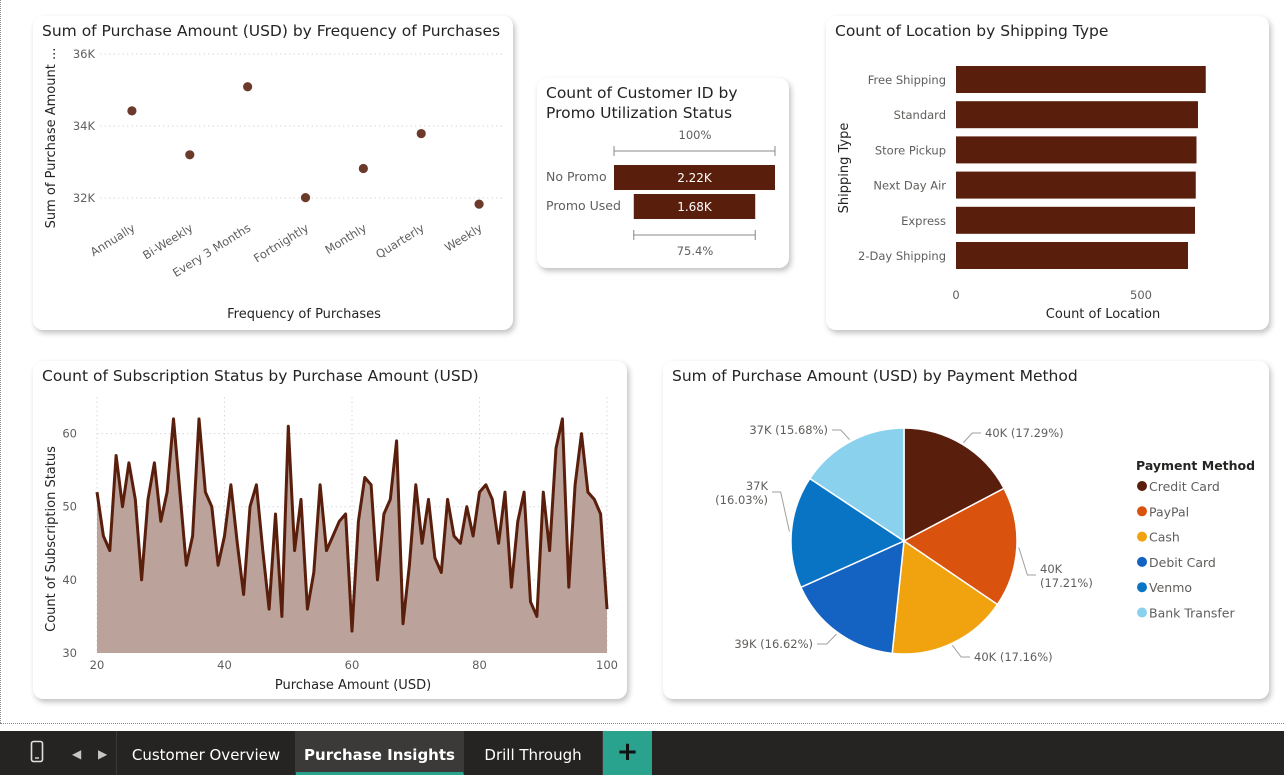 The height and width of the screenshot is (779, 1284). What do you see at coordinates (923, 221) in the screenshot?
I see `shipping-category-label: Express` at bounding box center [923, 221].